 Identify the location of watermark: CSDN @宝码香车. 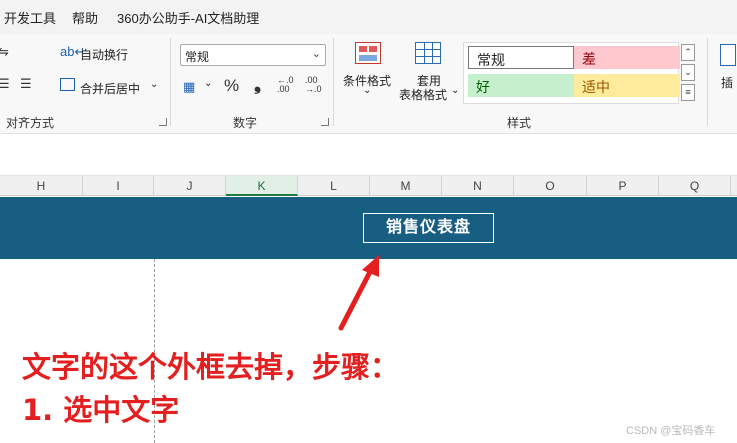
(671, 431).